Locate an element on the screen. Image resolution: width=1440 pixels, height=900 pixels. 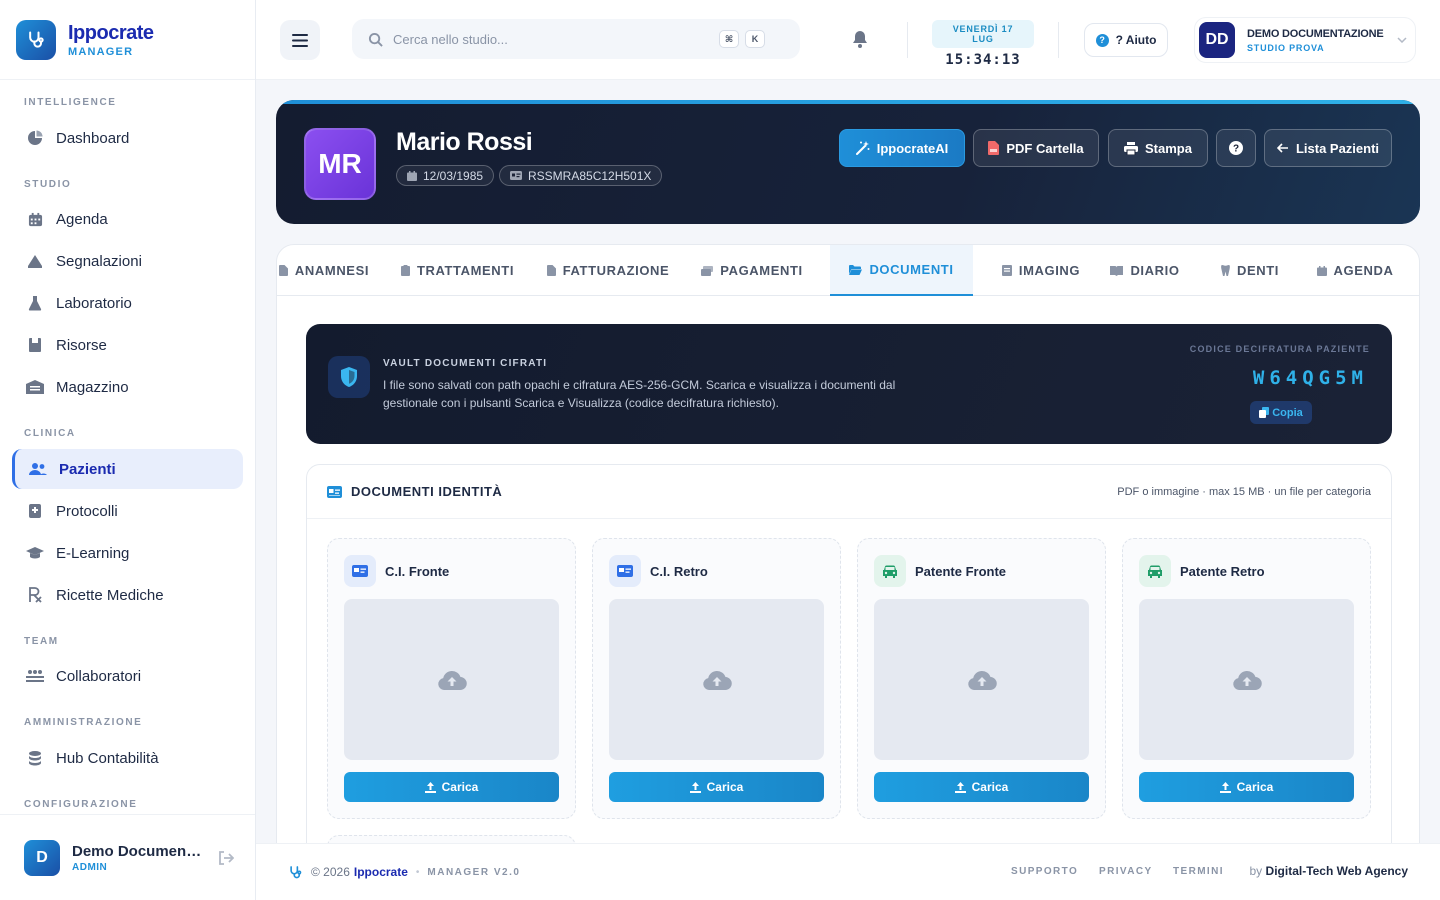
tab-label: TRATTAMENTI is located at coordinates (465, 270).